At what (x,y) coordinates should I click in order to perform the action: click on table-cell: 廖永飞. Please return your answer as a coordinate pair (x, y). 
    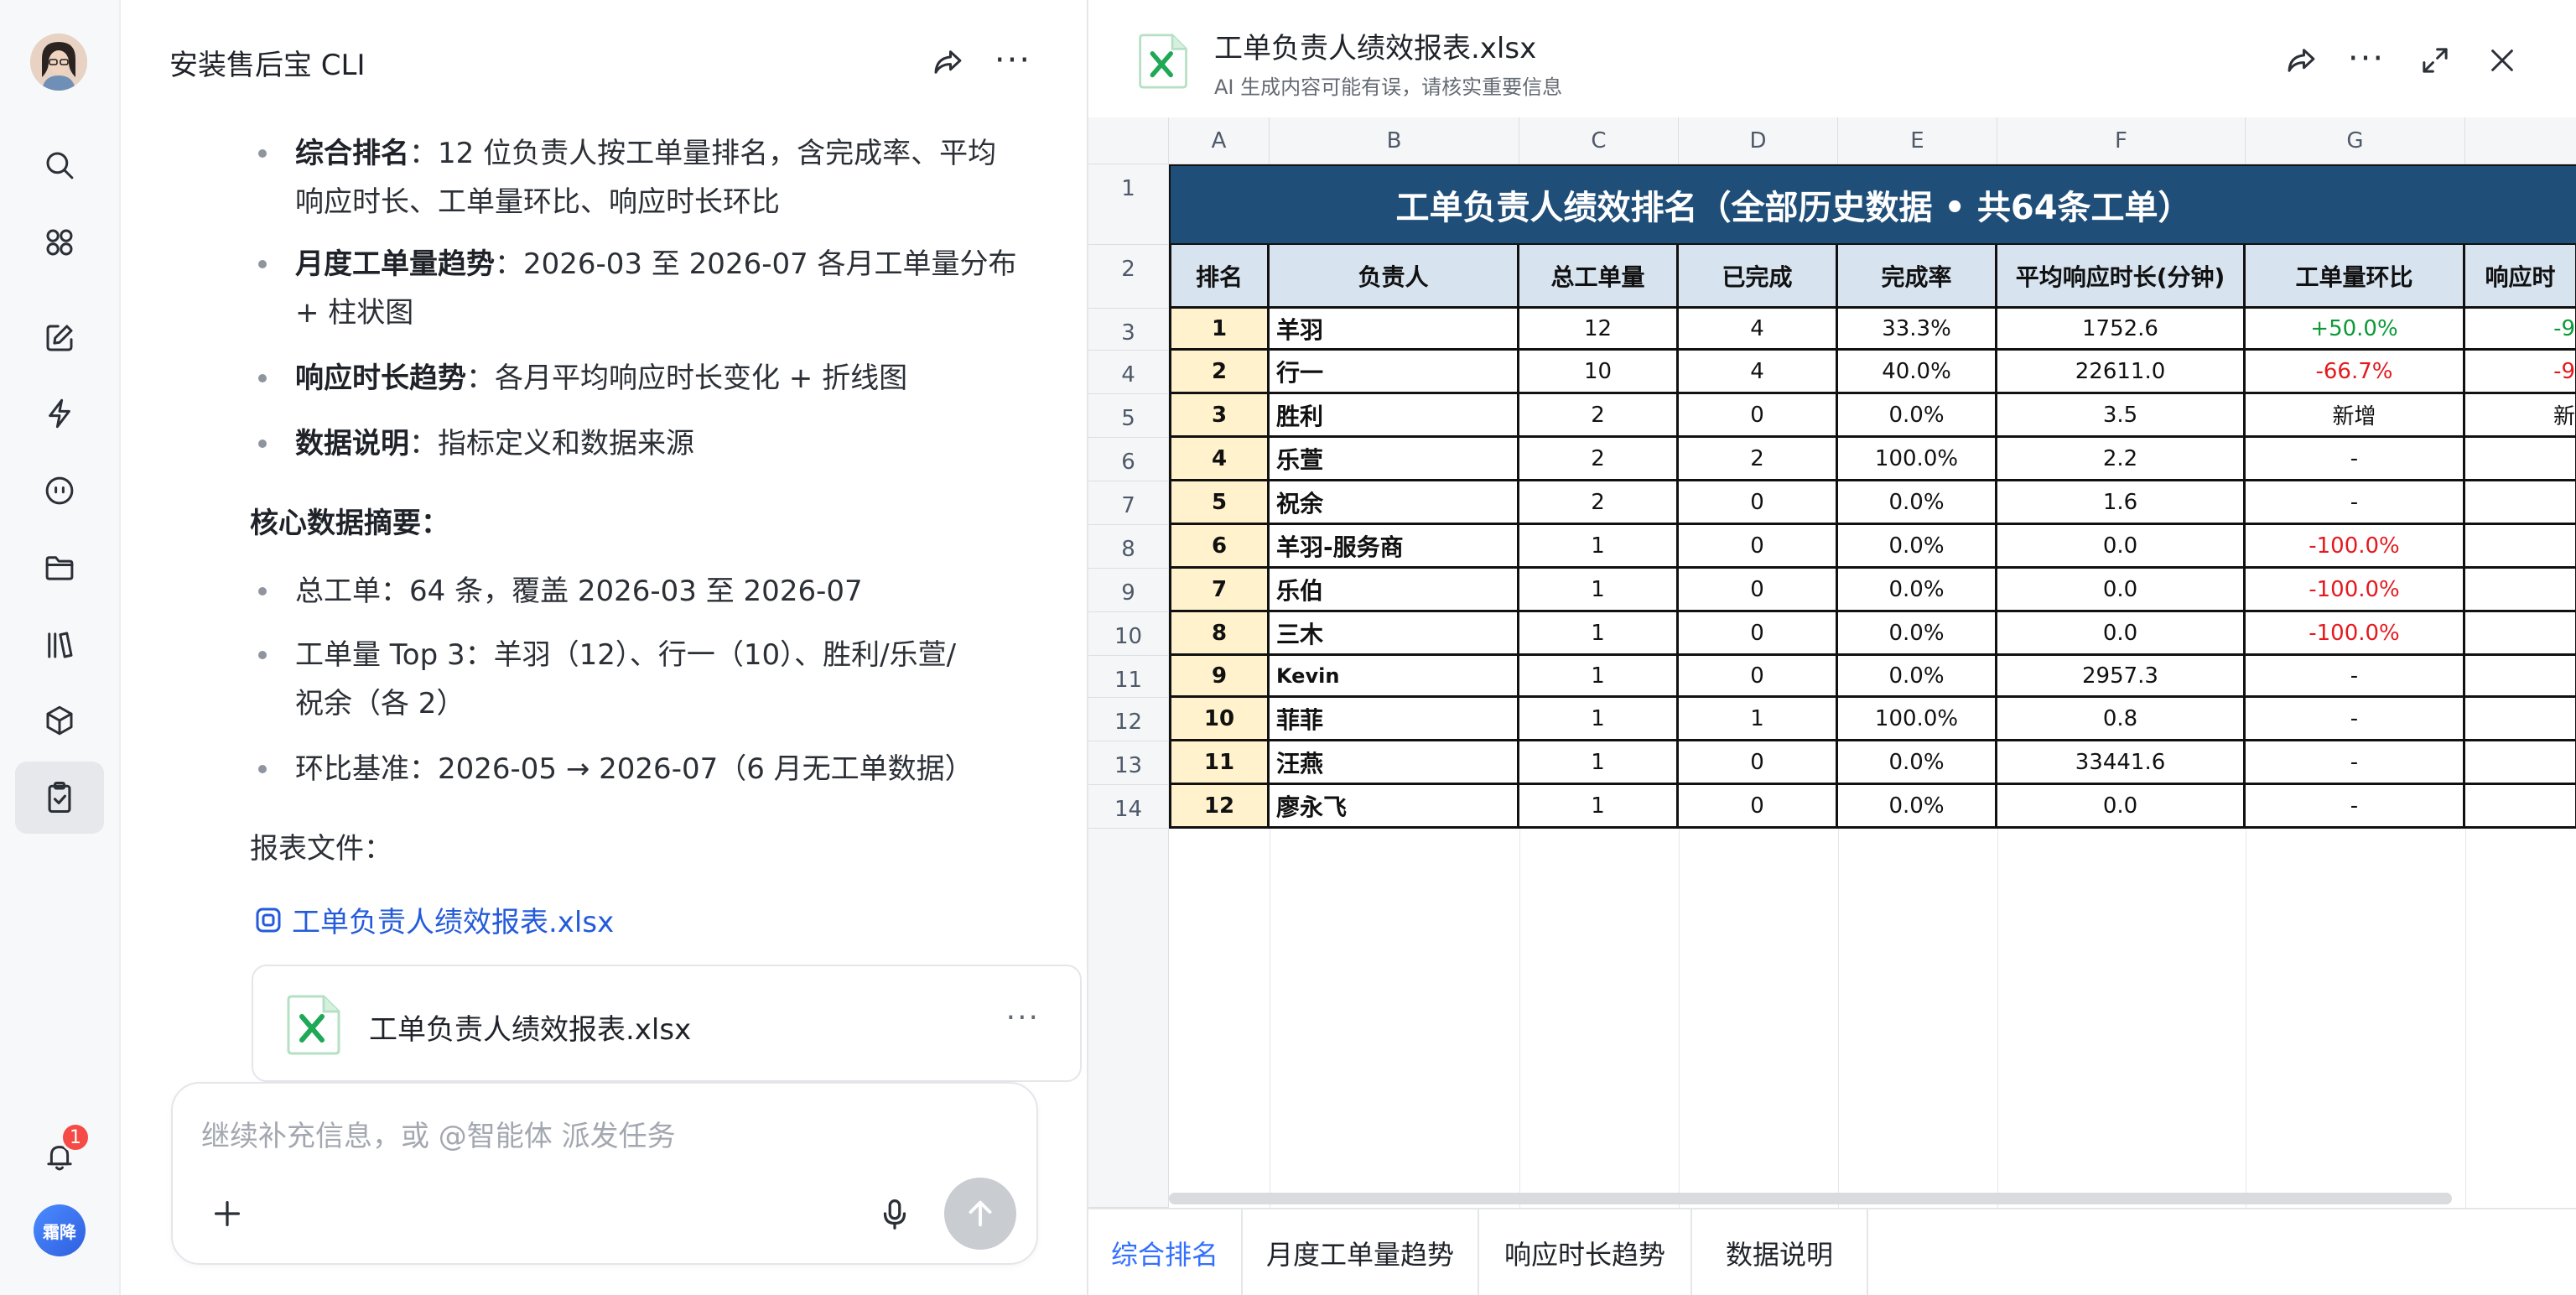
    Looking at the image, I should click on (1394, 807).